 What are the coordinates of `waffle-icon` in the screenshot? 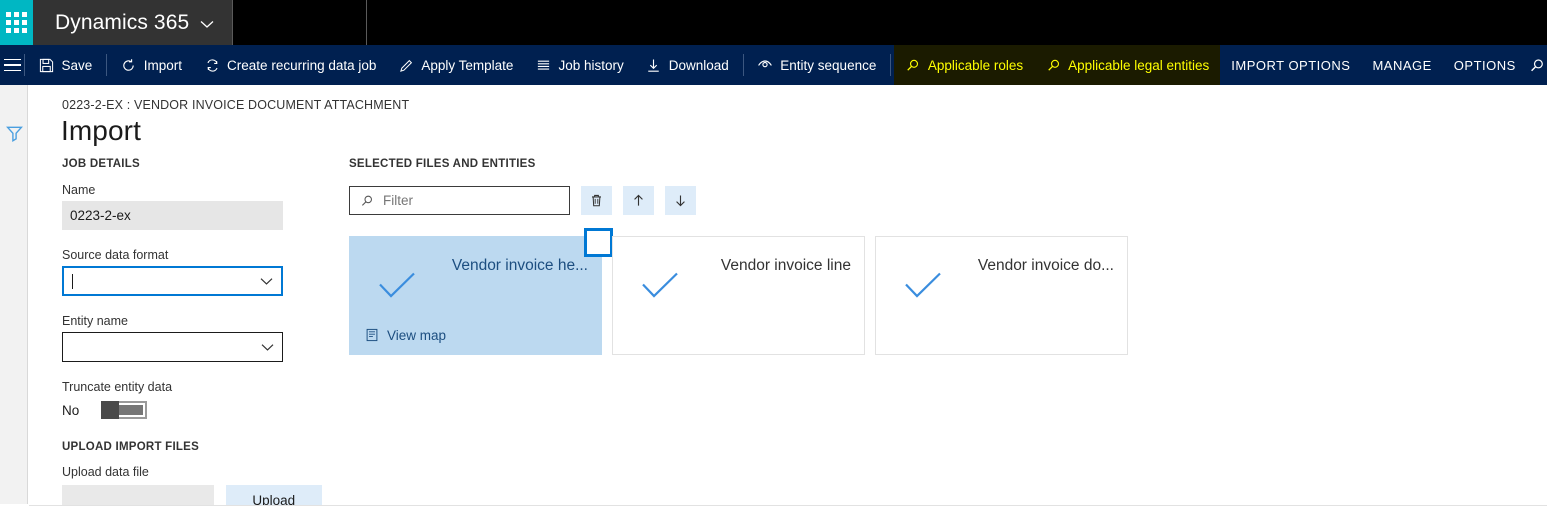 It's located at (16, 22).